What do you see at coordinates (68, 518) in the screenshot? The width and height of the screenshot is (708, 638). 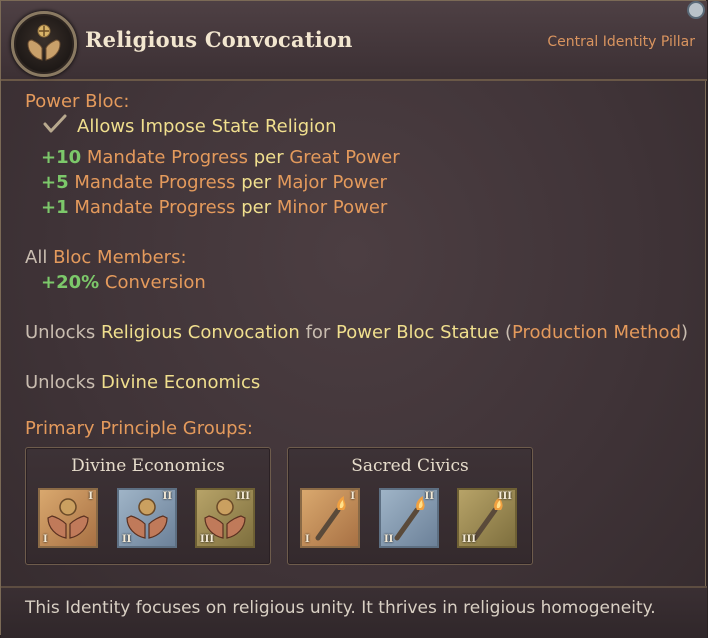 I see `praying-hands-icon: I I` at bounding box center [68, 518].